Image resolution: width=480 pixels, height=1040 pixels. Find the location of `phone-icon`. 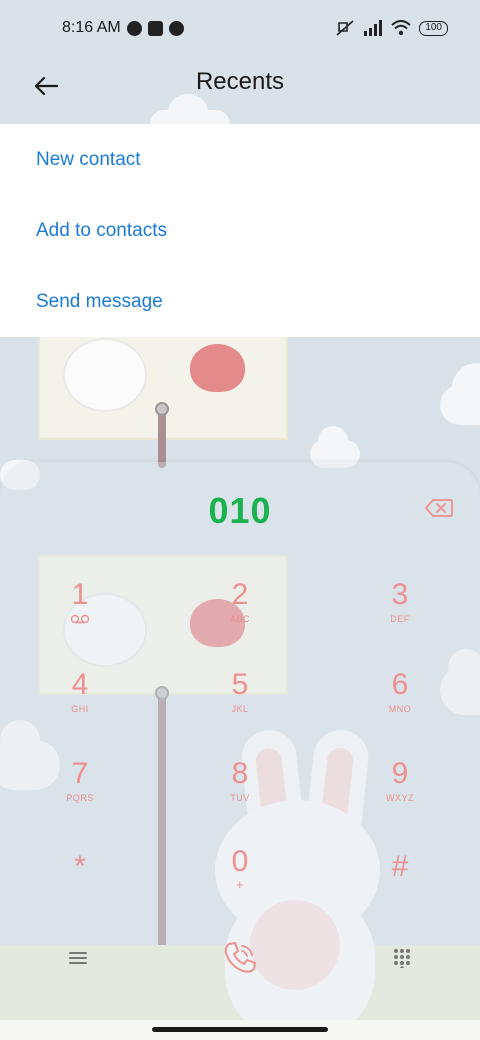

phone-icon is located at coordinates (240, 957).